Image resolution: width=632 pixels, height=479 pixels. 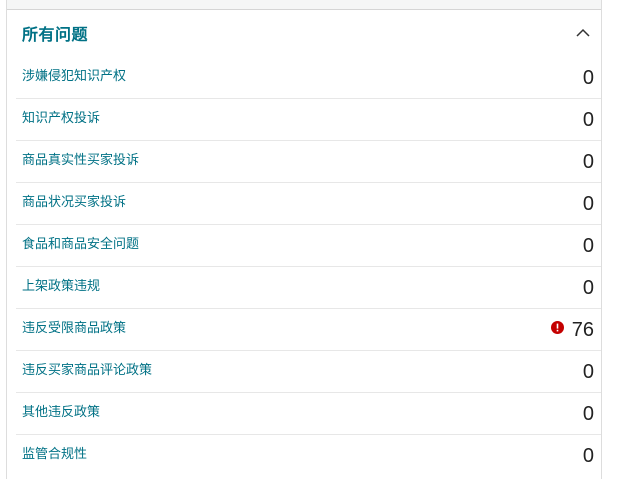 I want to click on issue-row-other-policy: 其他违反政策 0, so click(x=308, y=414).